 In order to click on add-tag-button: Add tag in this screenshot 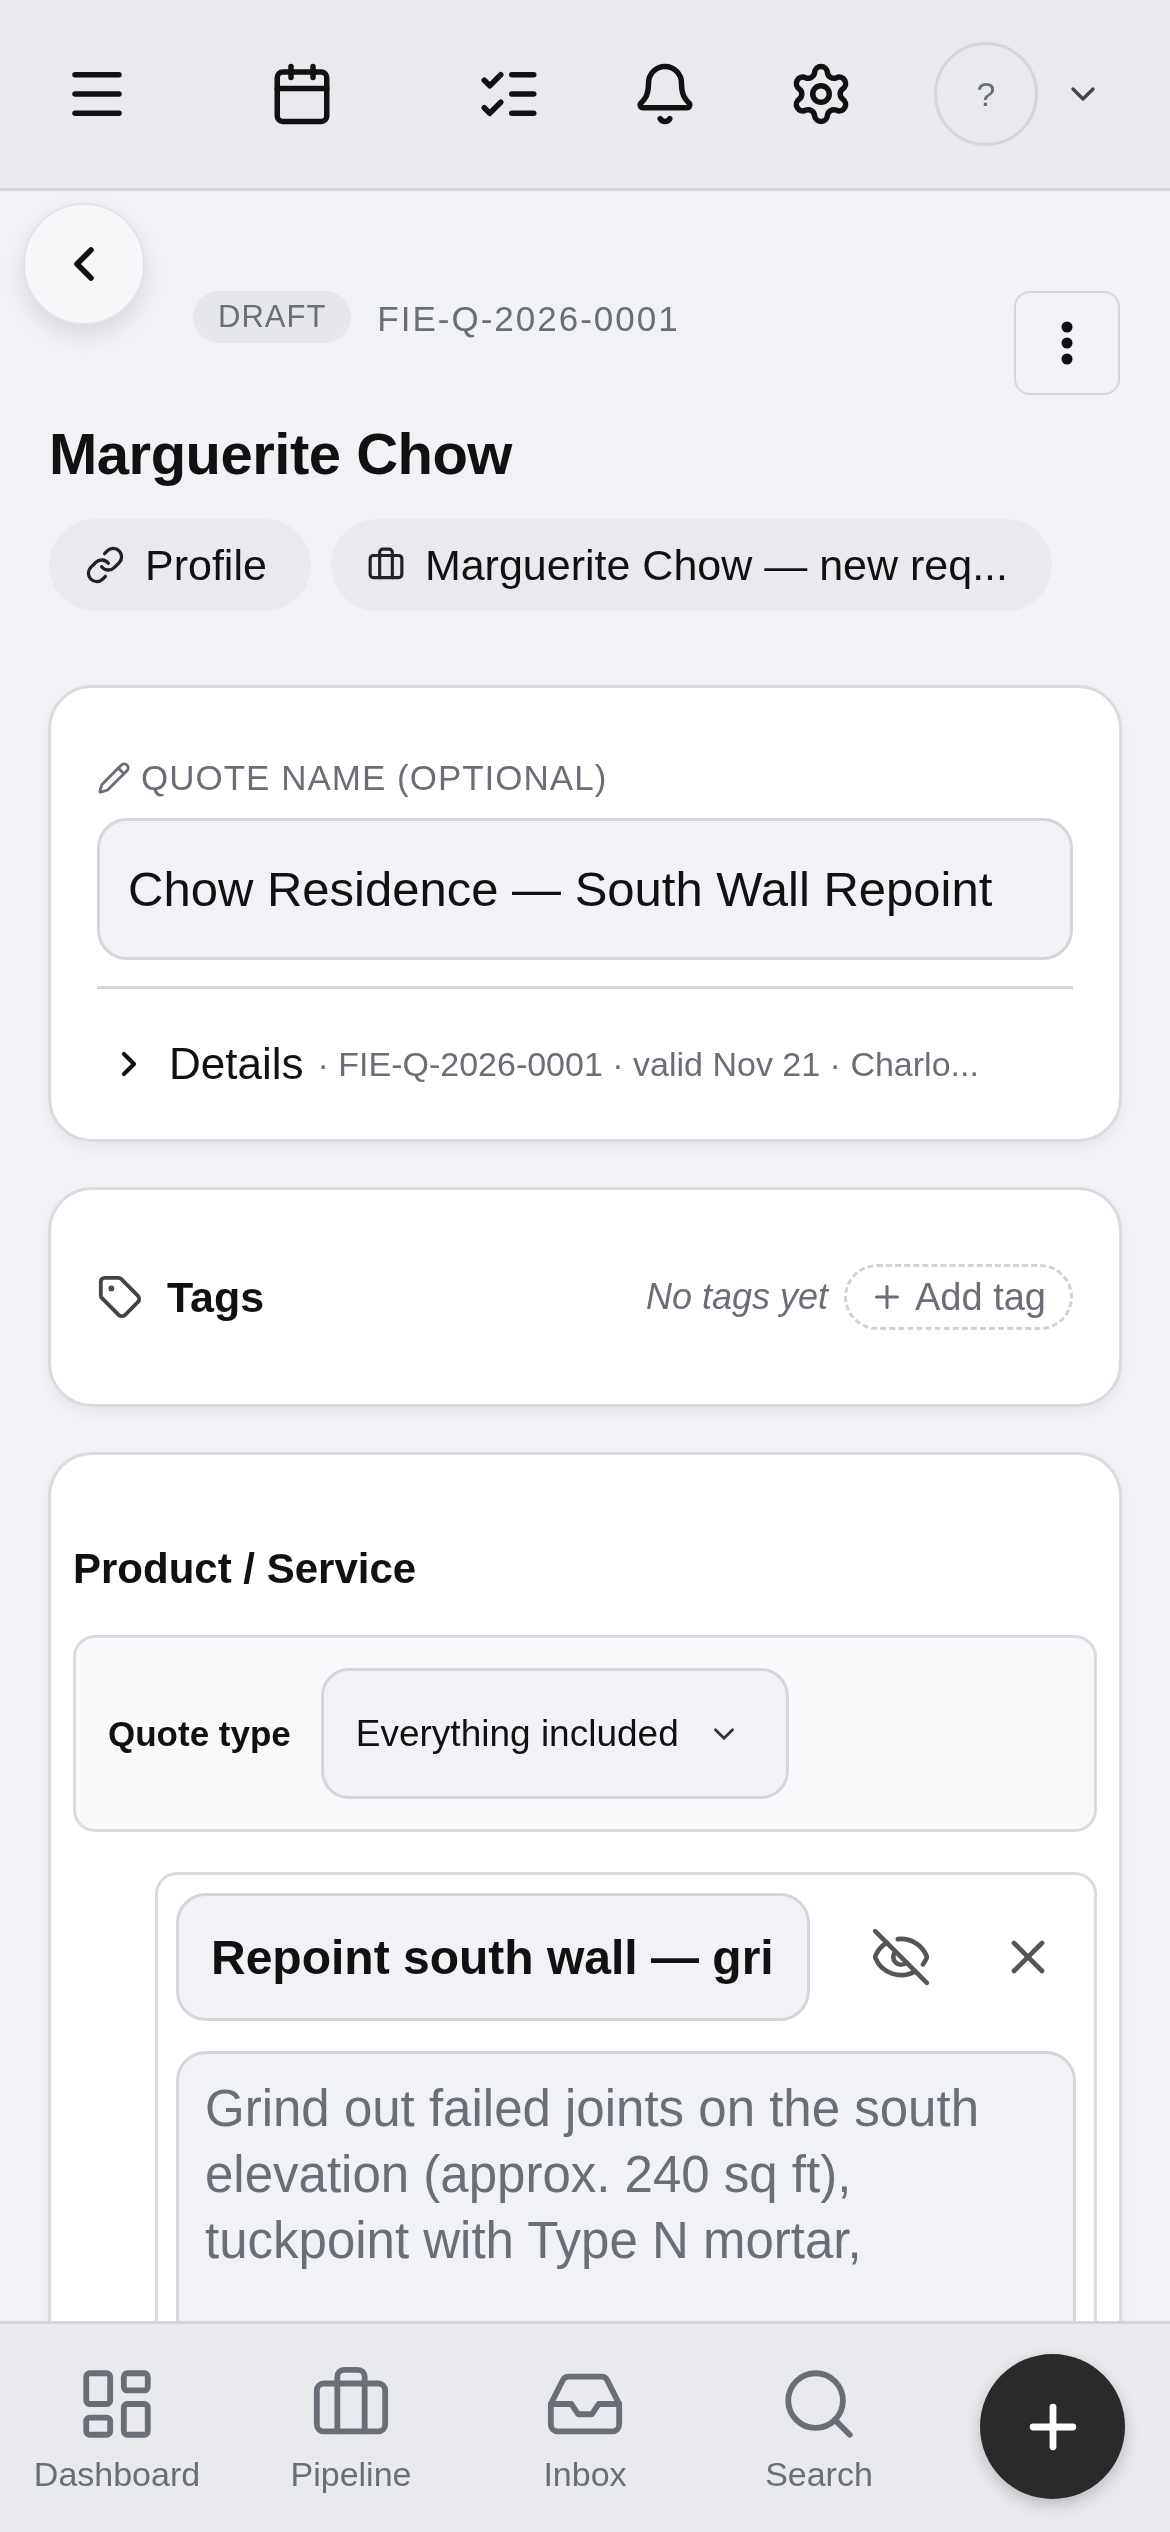, I will do `click(958, 1297)`.